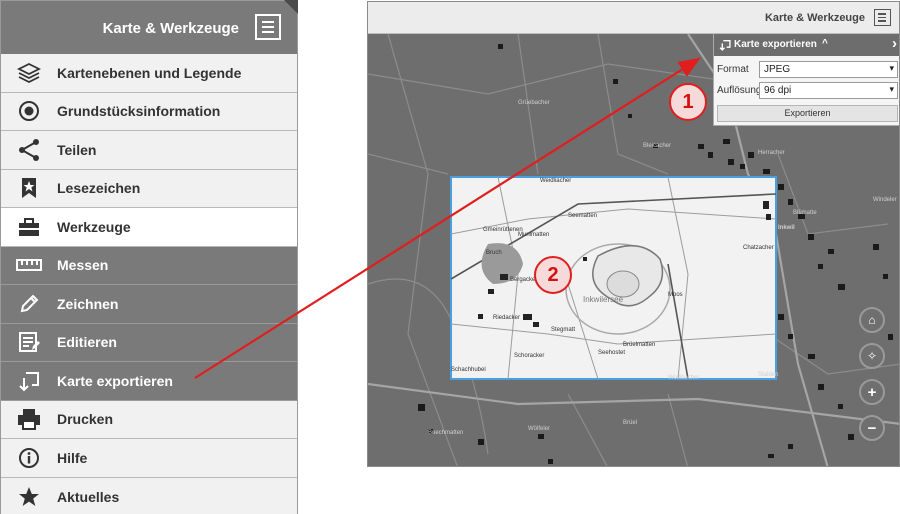  I want to click on map-label: Brüel, so click(630, 423).